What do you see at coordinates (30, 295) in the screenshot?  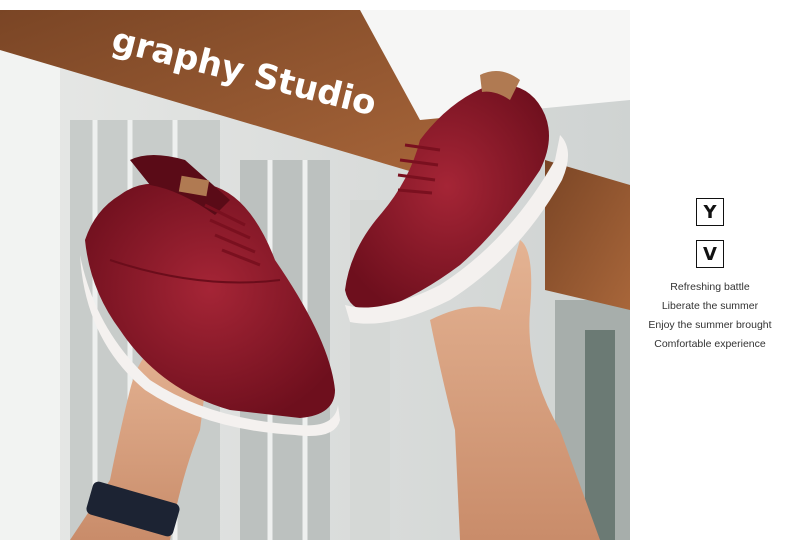 I see `window-frame-left` at bounding box center [30, 295].